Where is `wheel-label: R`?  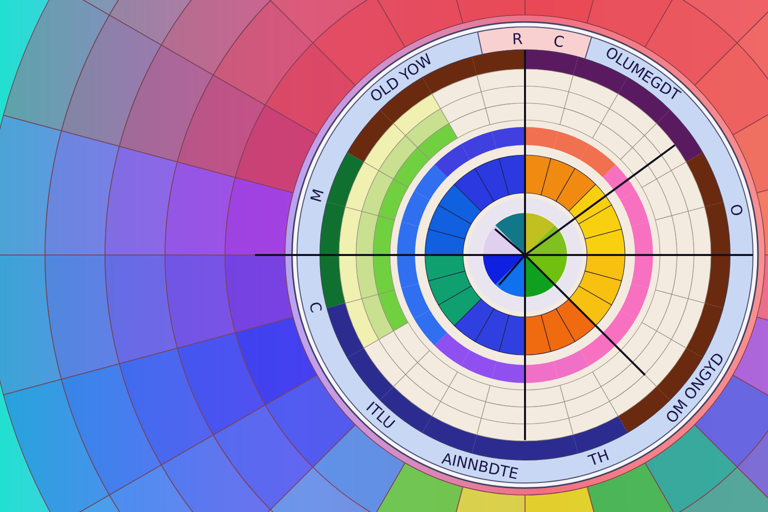 wheel-label: R is located at coordinates (517, 39).